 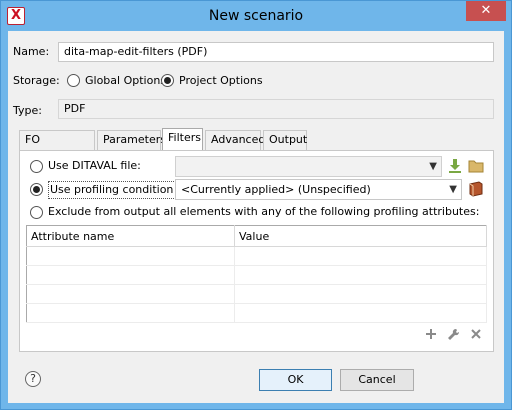 I want to click on profiling-condition-combo: <Currently applied> (Unspecified) ▼, so click(x=318, y=189).